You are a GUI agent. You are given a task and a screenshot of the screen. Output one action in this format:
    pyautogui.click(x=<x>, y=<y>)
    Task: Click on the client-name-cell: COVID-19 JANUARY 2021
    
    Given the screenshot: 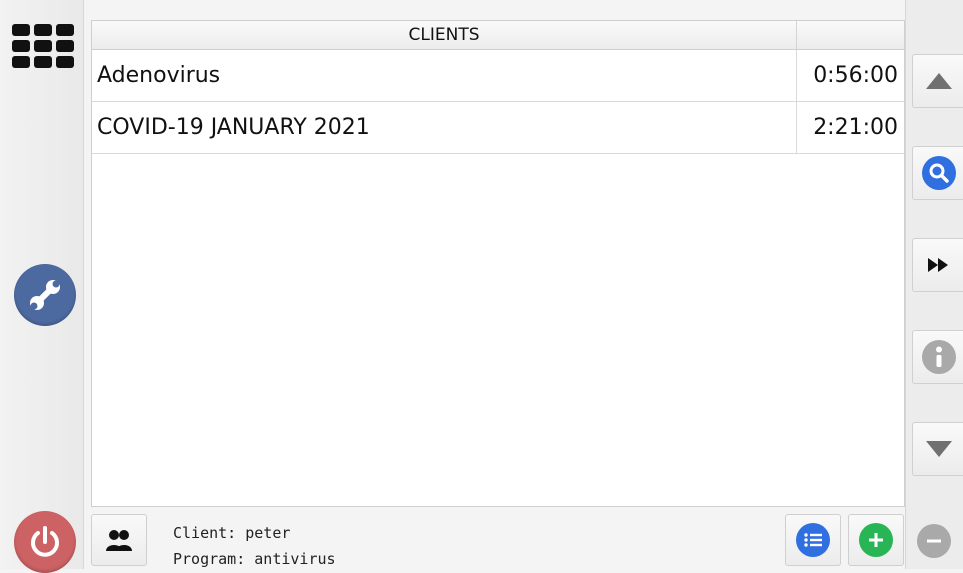 What is the action you would take?
    pyautogui.click(x=444, y=127)
    